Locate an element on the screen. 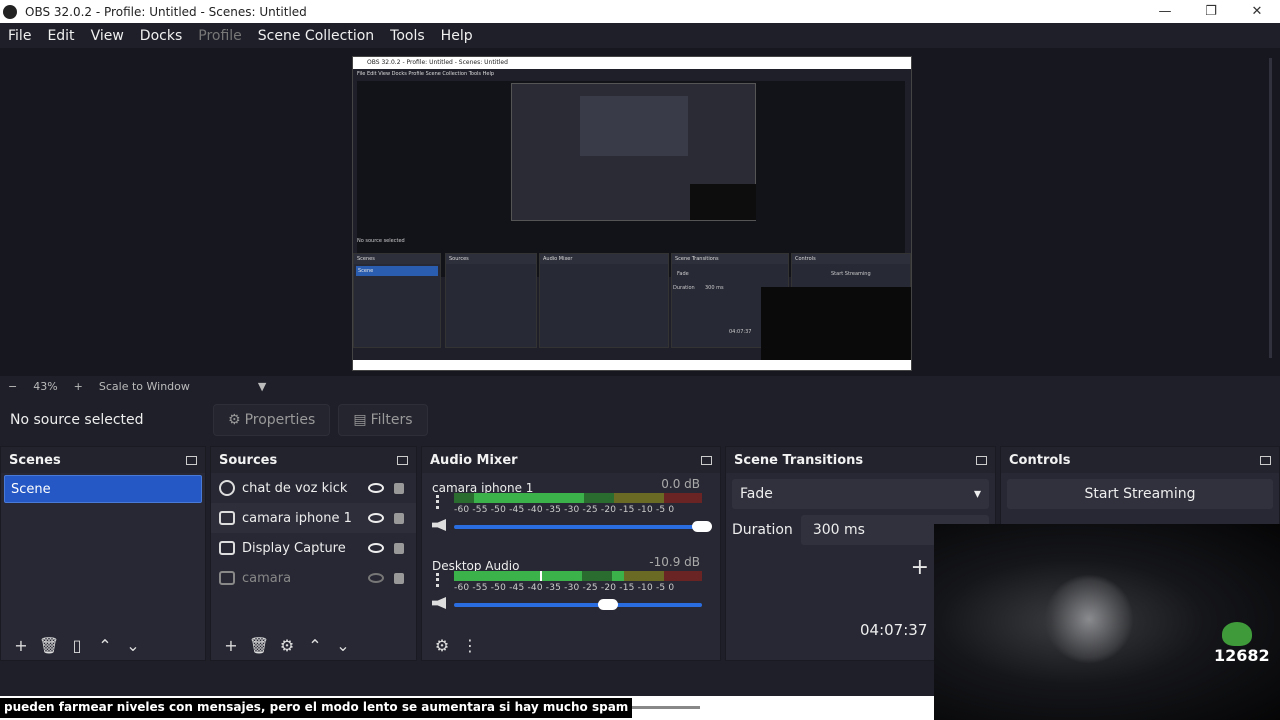 Image resolution: width=1280 pixels, height=720 pixels. menu-file: File is located at coordinates (19, 36).